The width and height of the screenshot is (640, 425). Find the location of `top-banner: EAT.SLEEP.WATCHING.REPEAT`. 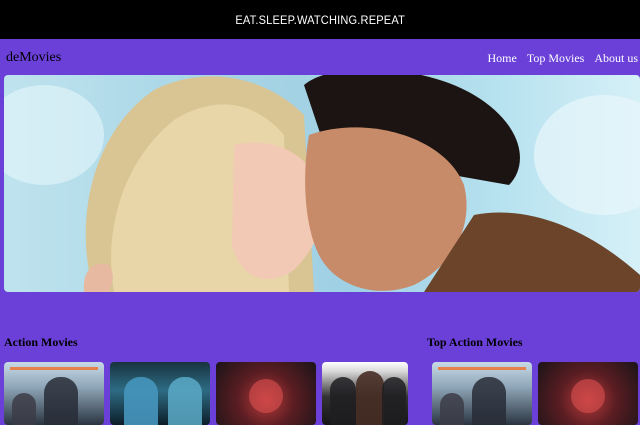

top-banner: EAT.SLEEP.WATCHING.REPEAT is located at coordinates (320, 19).